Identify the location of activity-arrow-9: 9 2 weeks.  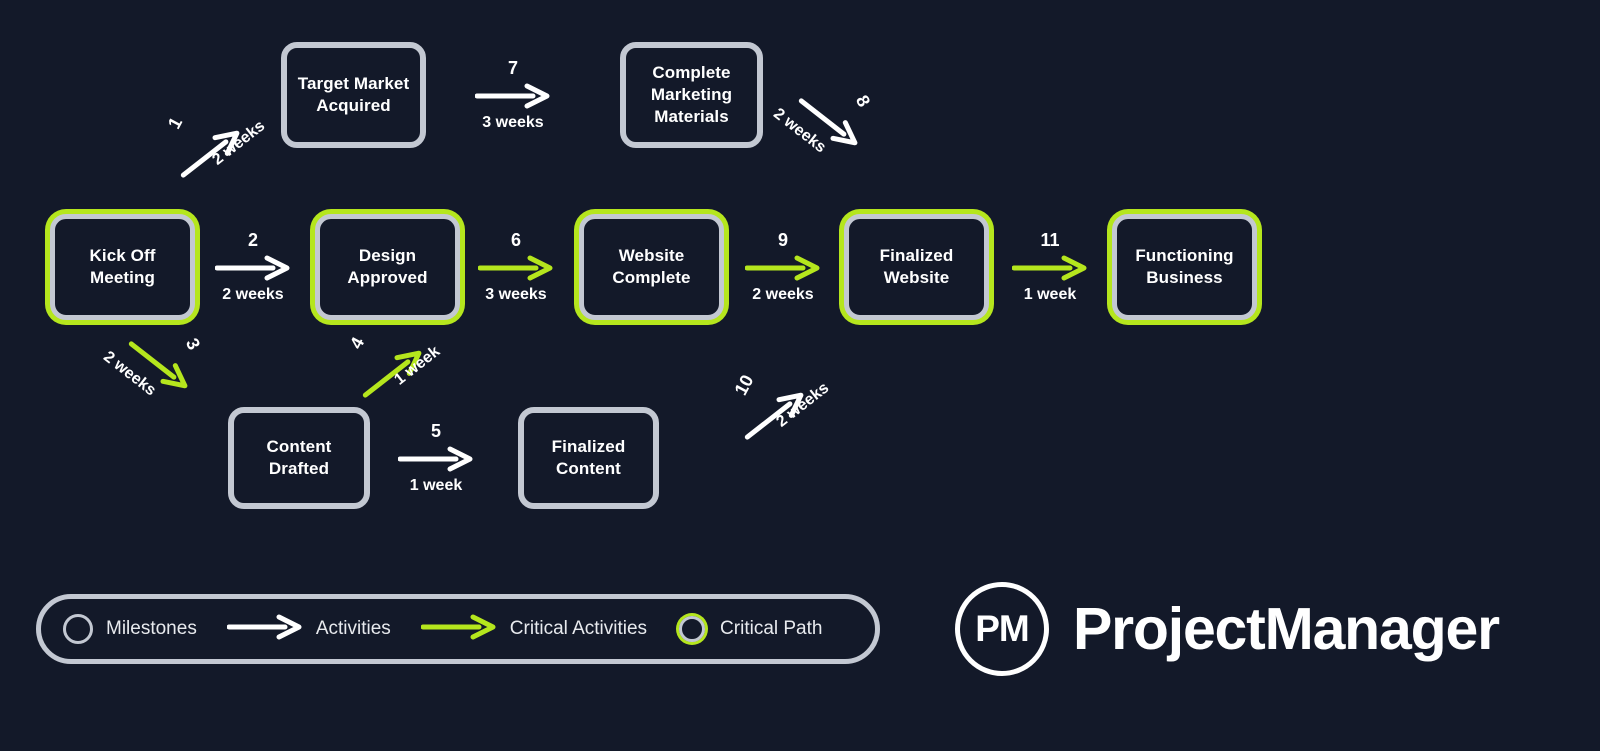
(783, 267).